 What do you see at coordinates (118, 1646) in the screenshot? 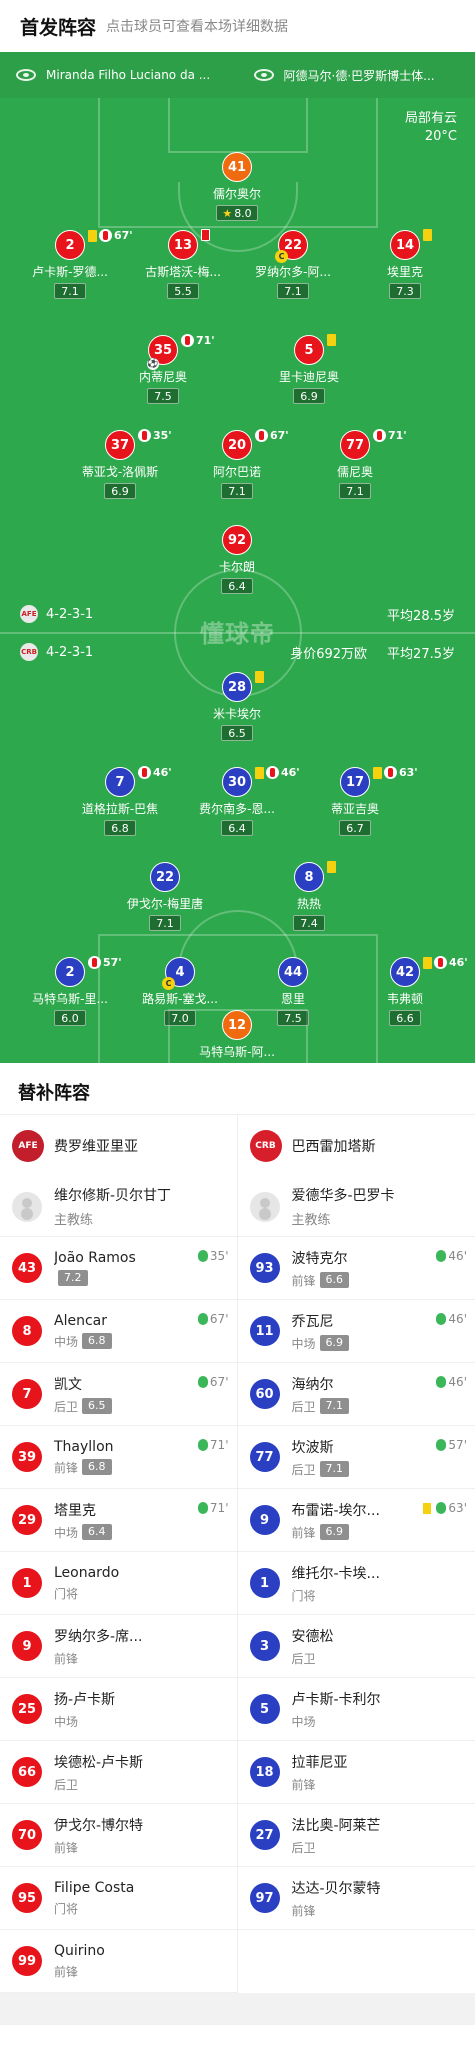
I see `bench-player-row: 9 罗纳尔多-席... 前锋` at bounding box center [118, 1646].